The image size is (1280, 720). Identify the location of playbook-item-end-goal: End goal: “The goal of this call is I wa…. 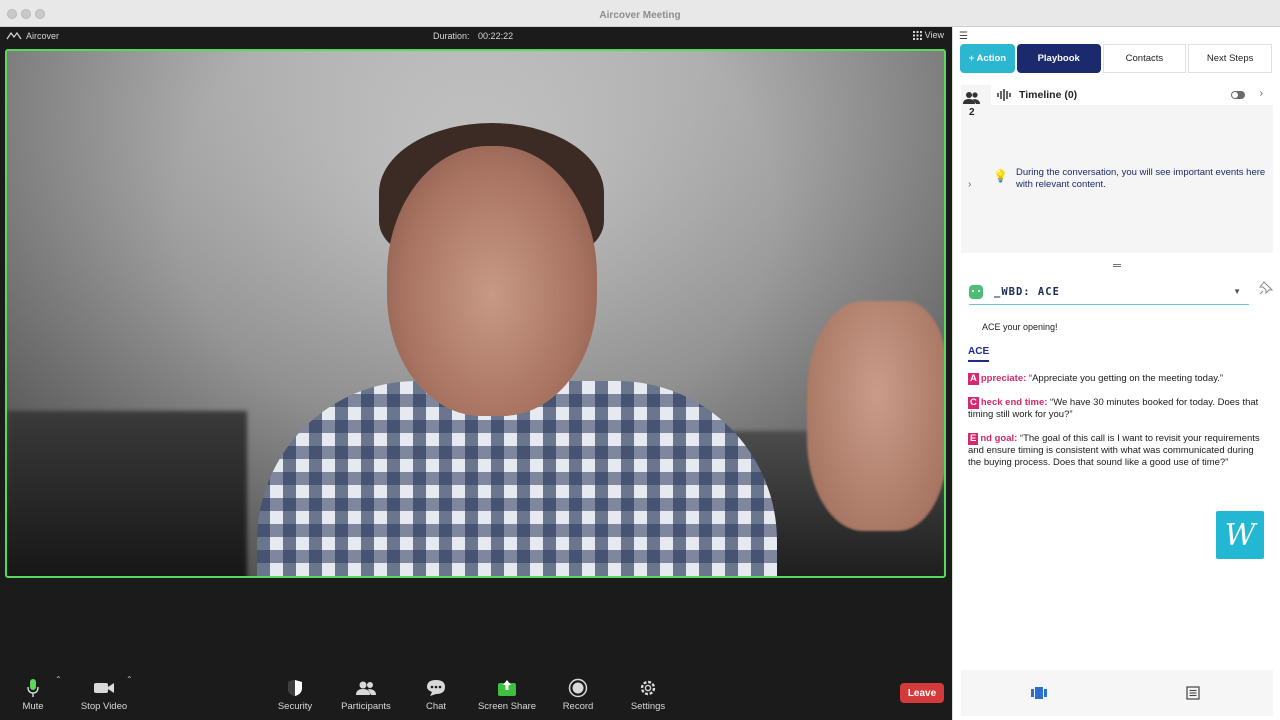
(1118, 451).